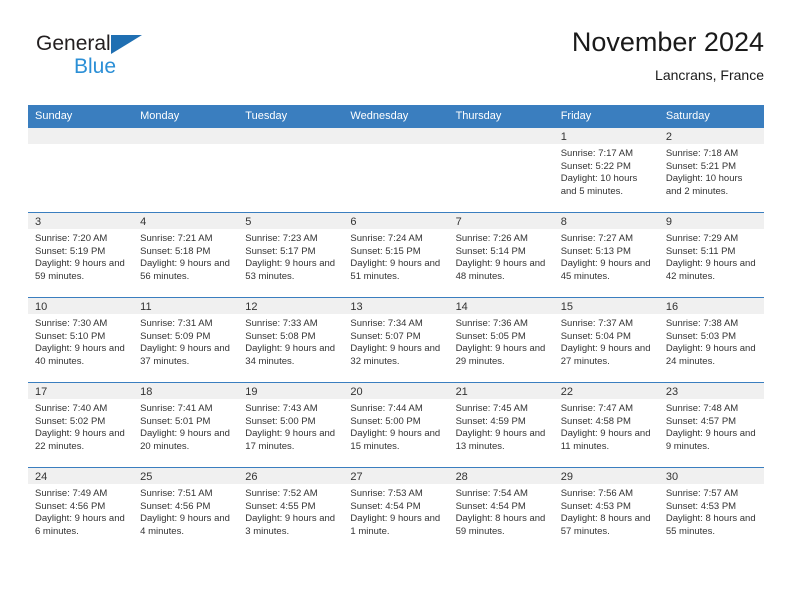 This screenshot has width=792, height=612. I want to click on daylight-text: Daylight: 9 hours and 27 minutes., so click(605, 355).